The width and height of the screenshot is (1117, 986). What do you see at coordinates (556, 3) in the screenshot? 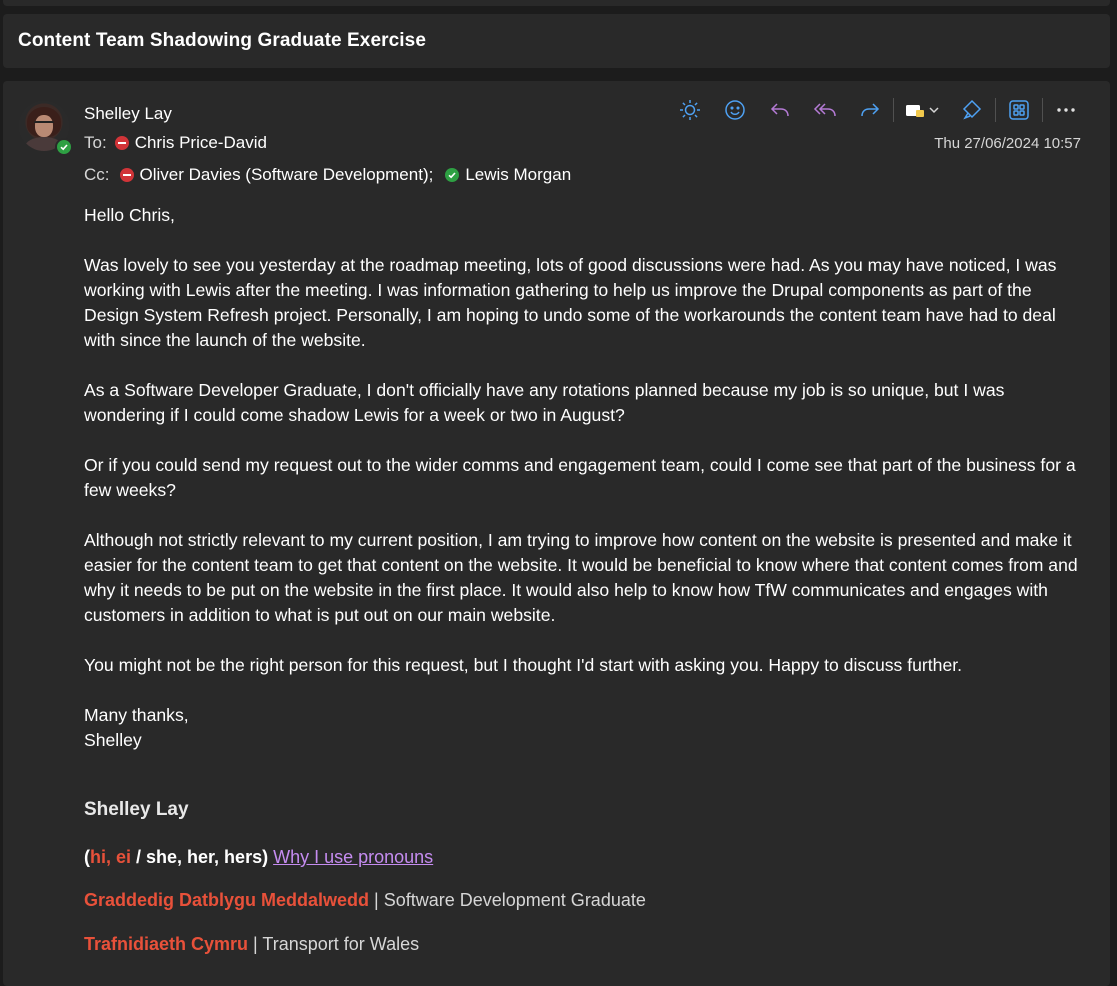
I see `previous-message-edge` at bounding box center [556, 3].